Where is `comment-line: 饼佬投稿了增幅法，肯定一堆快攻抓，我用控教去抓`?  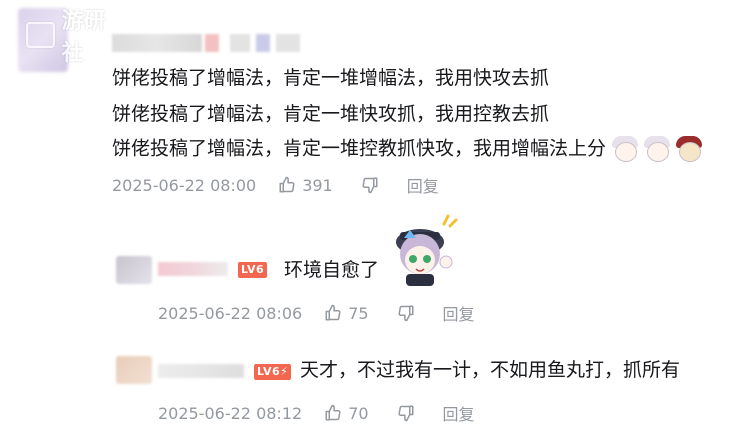
comment-line: 饼佬投稿了增幅法，肯定一堆快攻抓，我用控教去抓 is located at coordinates (331, 114).